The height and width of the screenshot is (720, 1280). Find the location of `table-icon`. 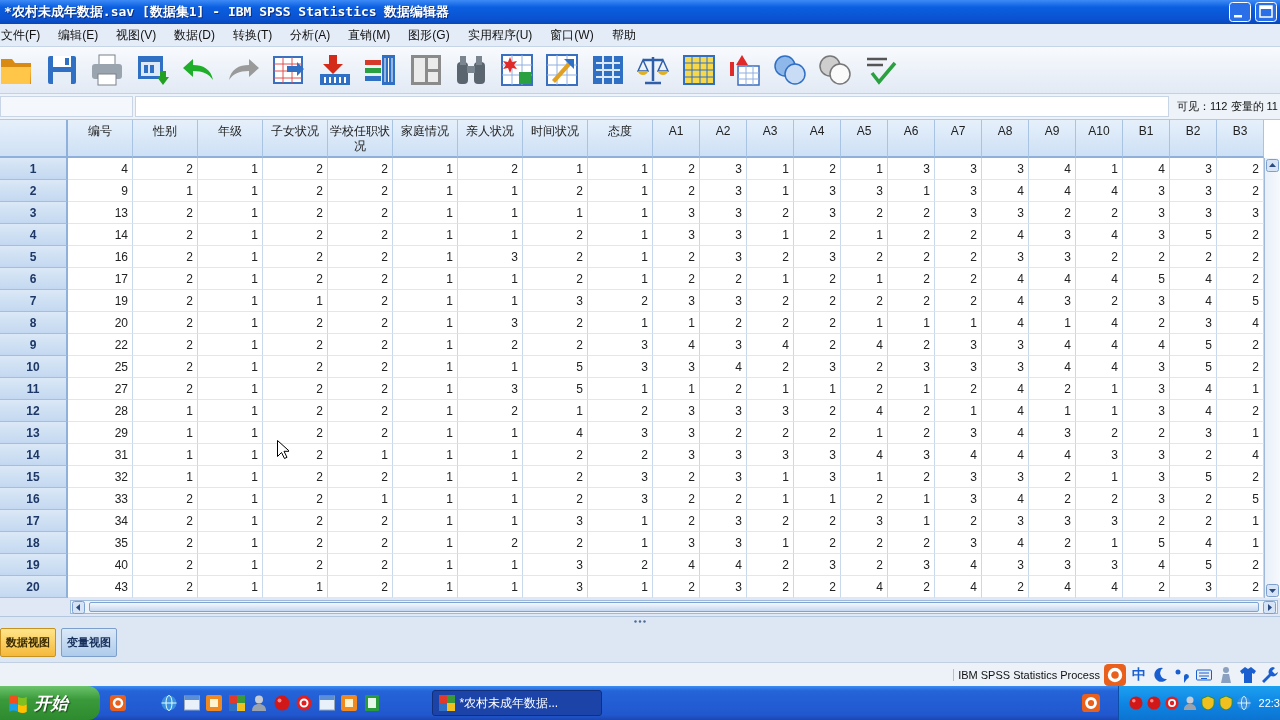

table-icon is located at coordinates (698, 70).